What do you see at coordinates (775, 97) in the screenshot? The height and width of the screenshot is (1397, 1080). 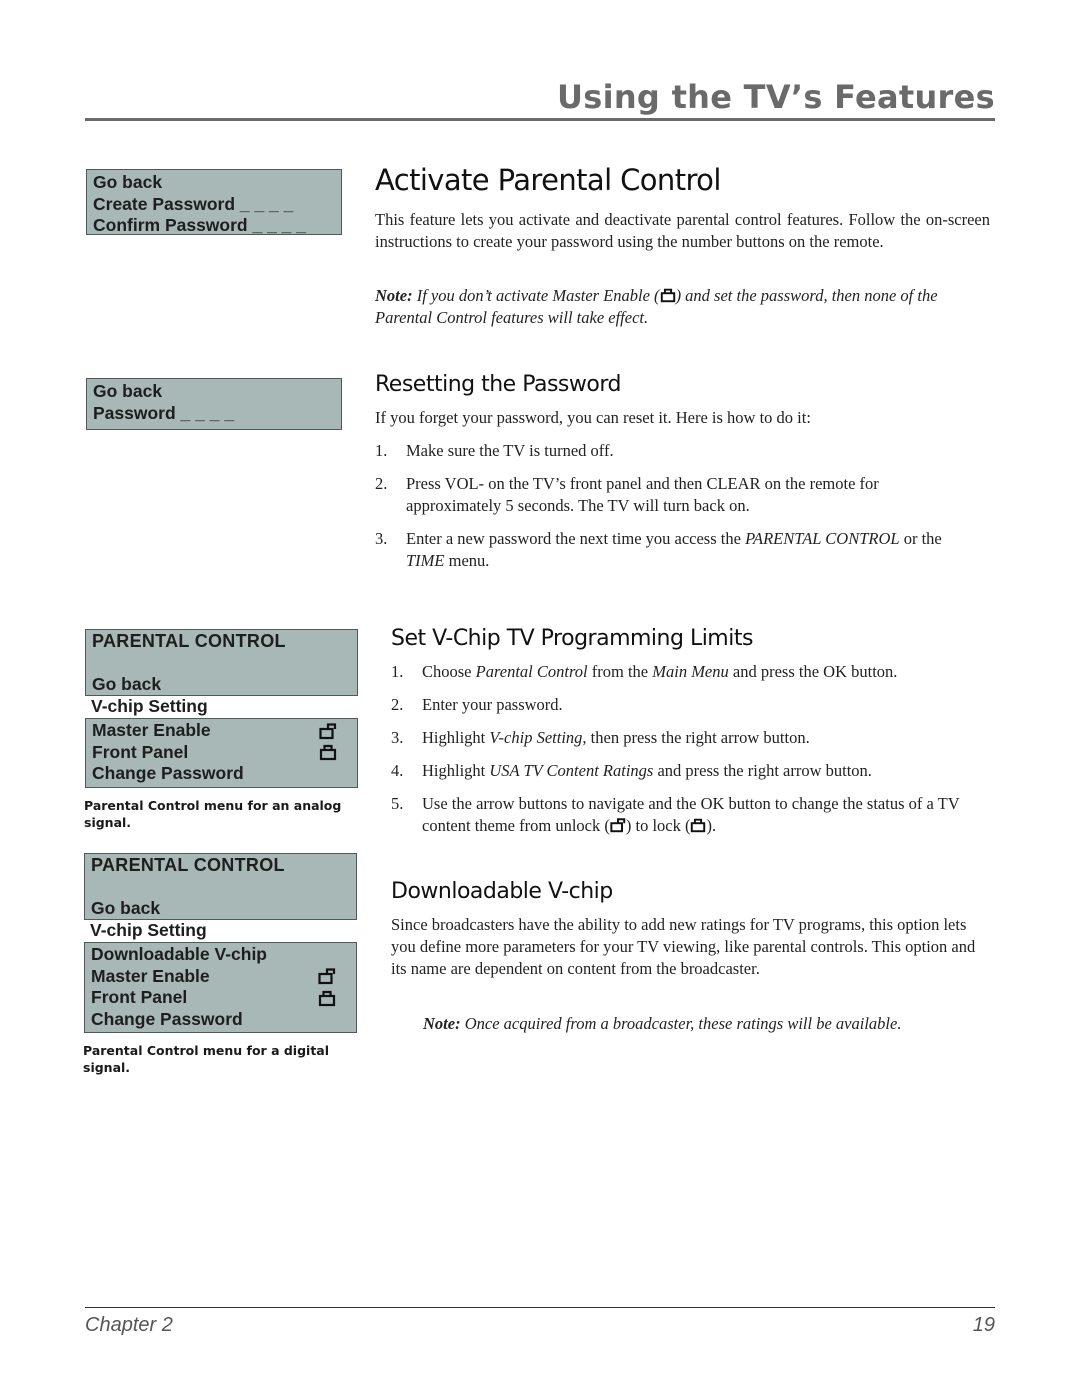 I see `page-header-title: Using the TV’s Features` at bounding box center [775, 97].